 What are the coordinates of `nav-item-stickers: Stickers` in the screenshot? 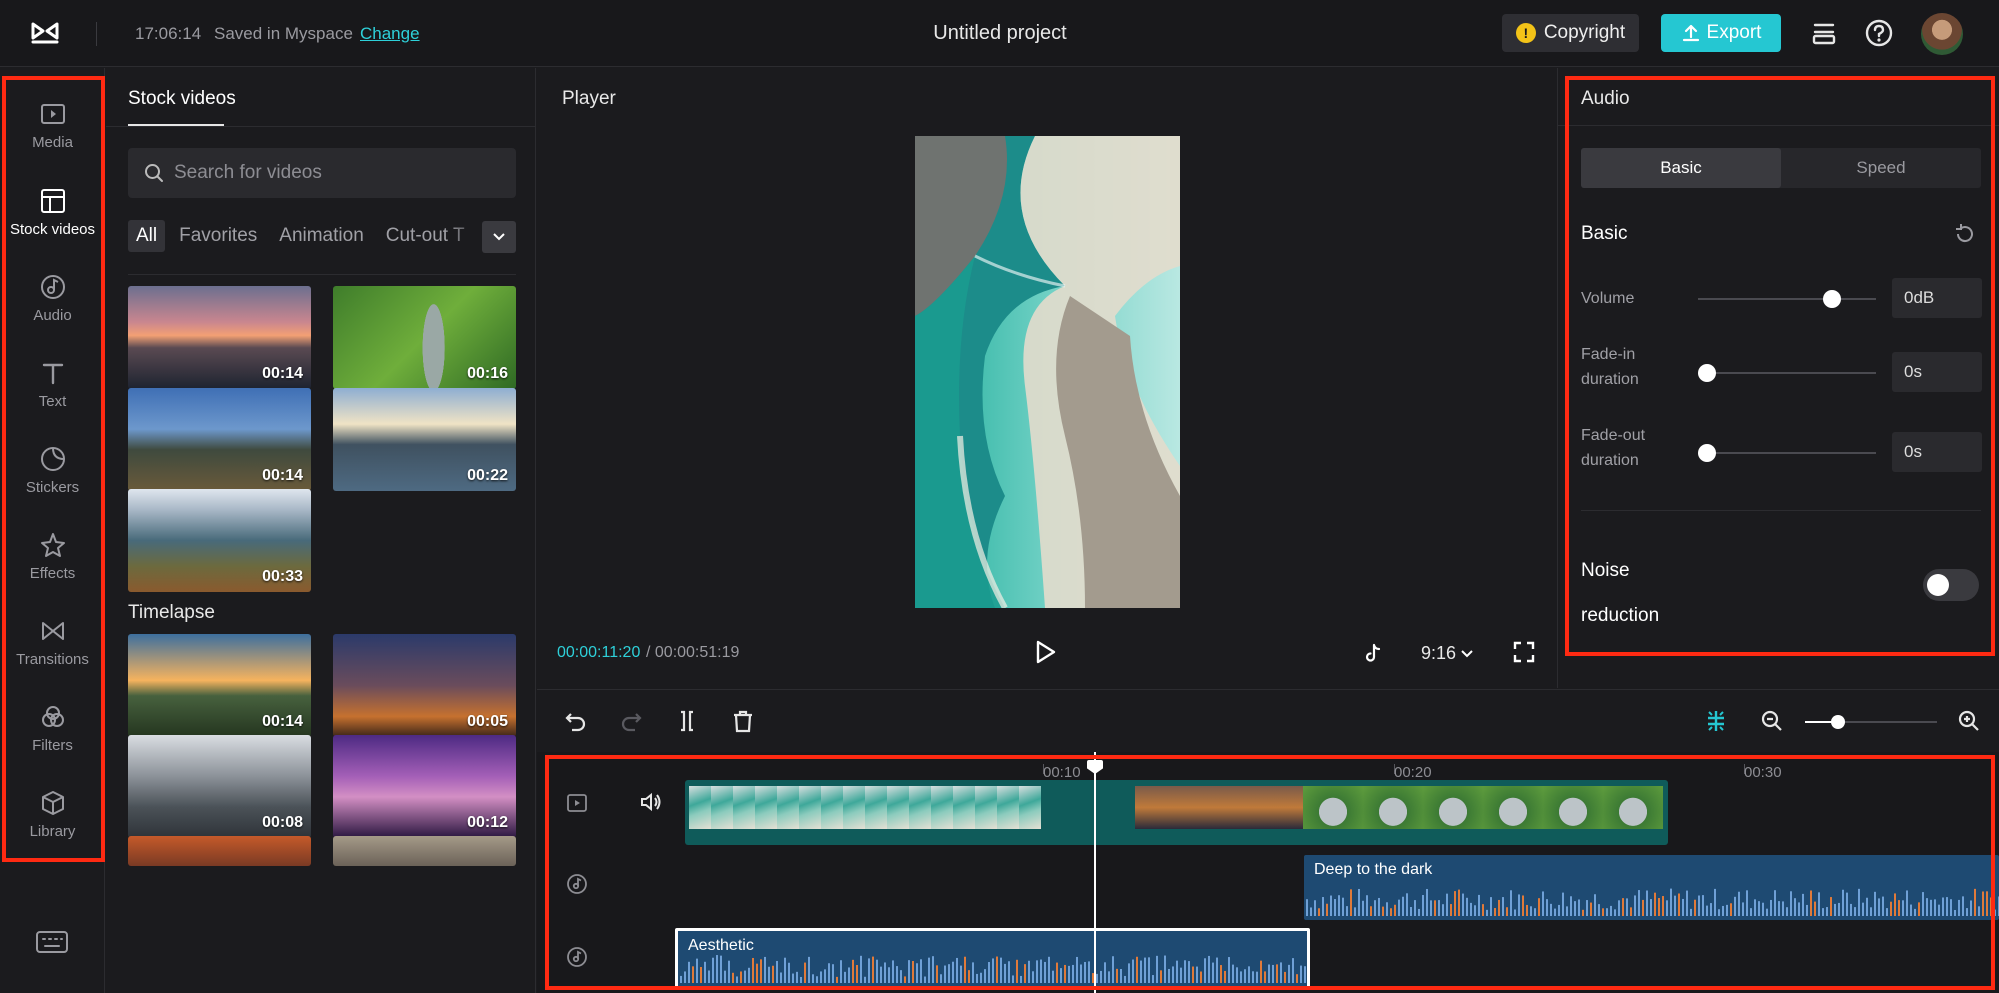 It's located at (52, 479).